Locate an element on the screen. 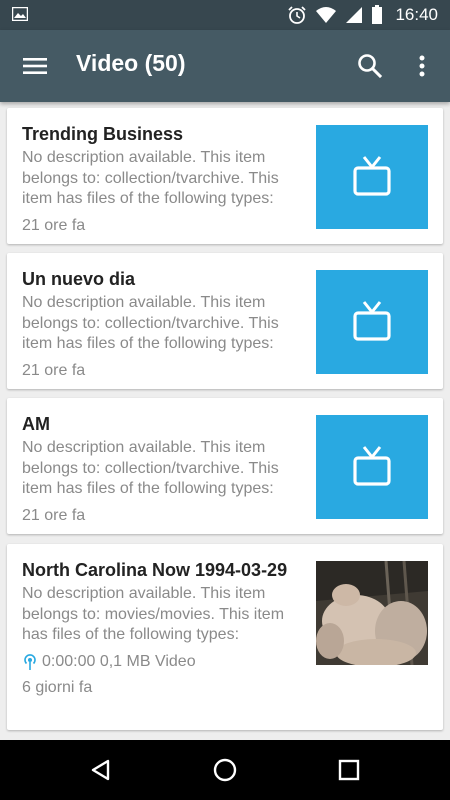  system-navigation-bar is located at coordinates (225, 770).